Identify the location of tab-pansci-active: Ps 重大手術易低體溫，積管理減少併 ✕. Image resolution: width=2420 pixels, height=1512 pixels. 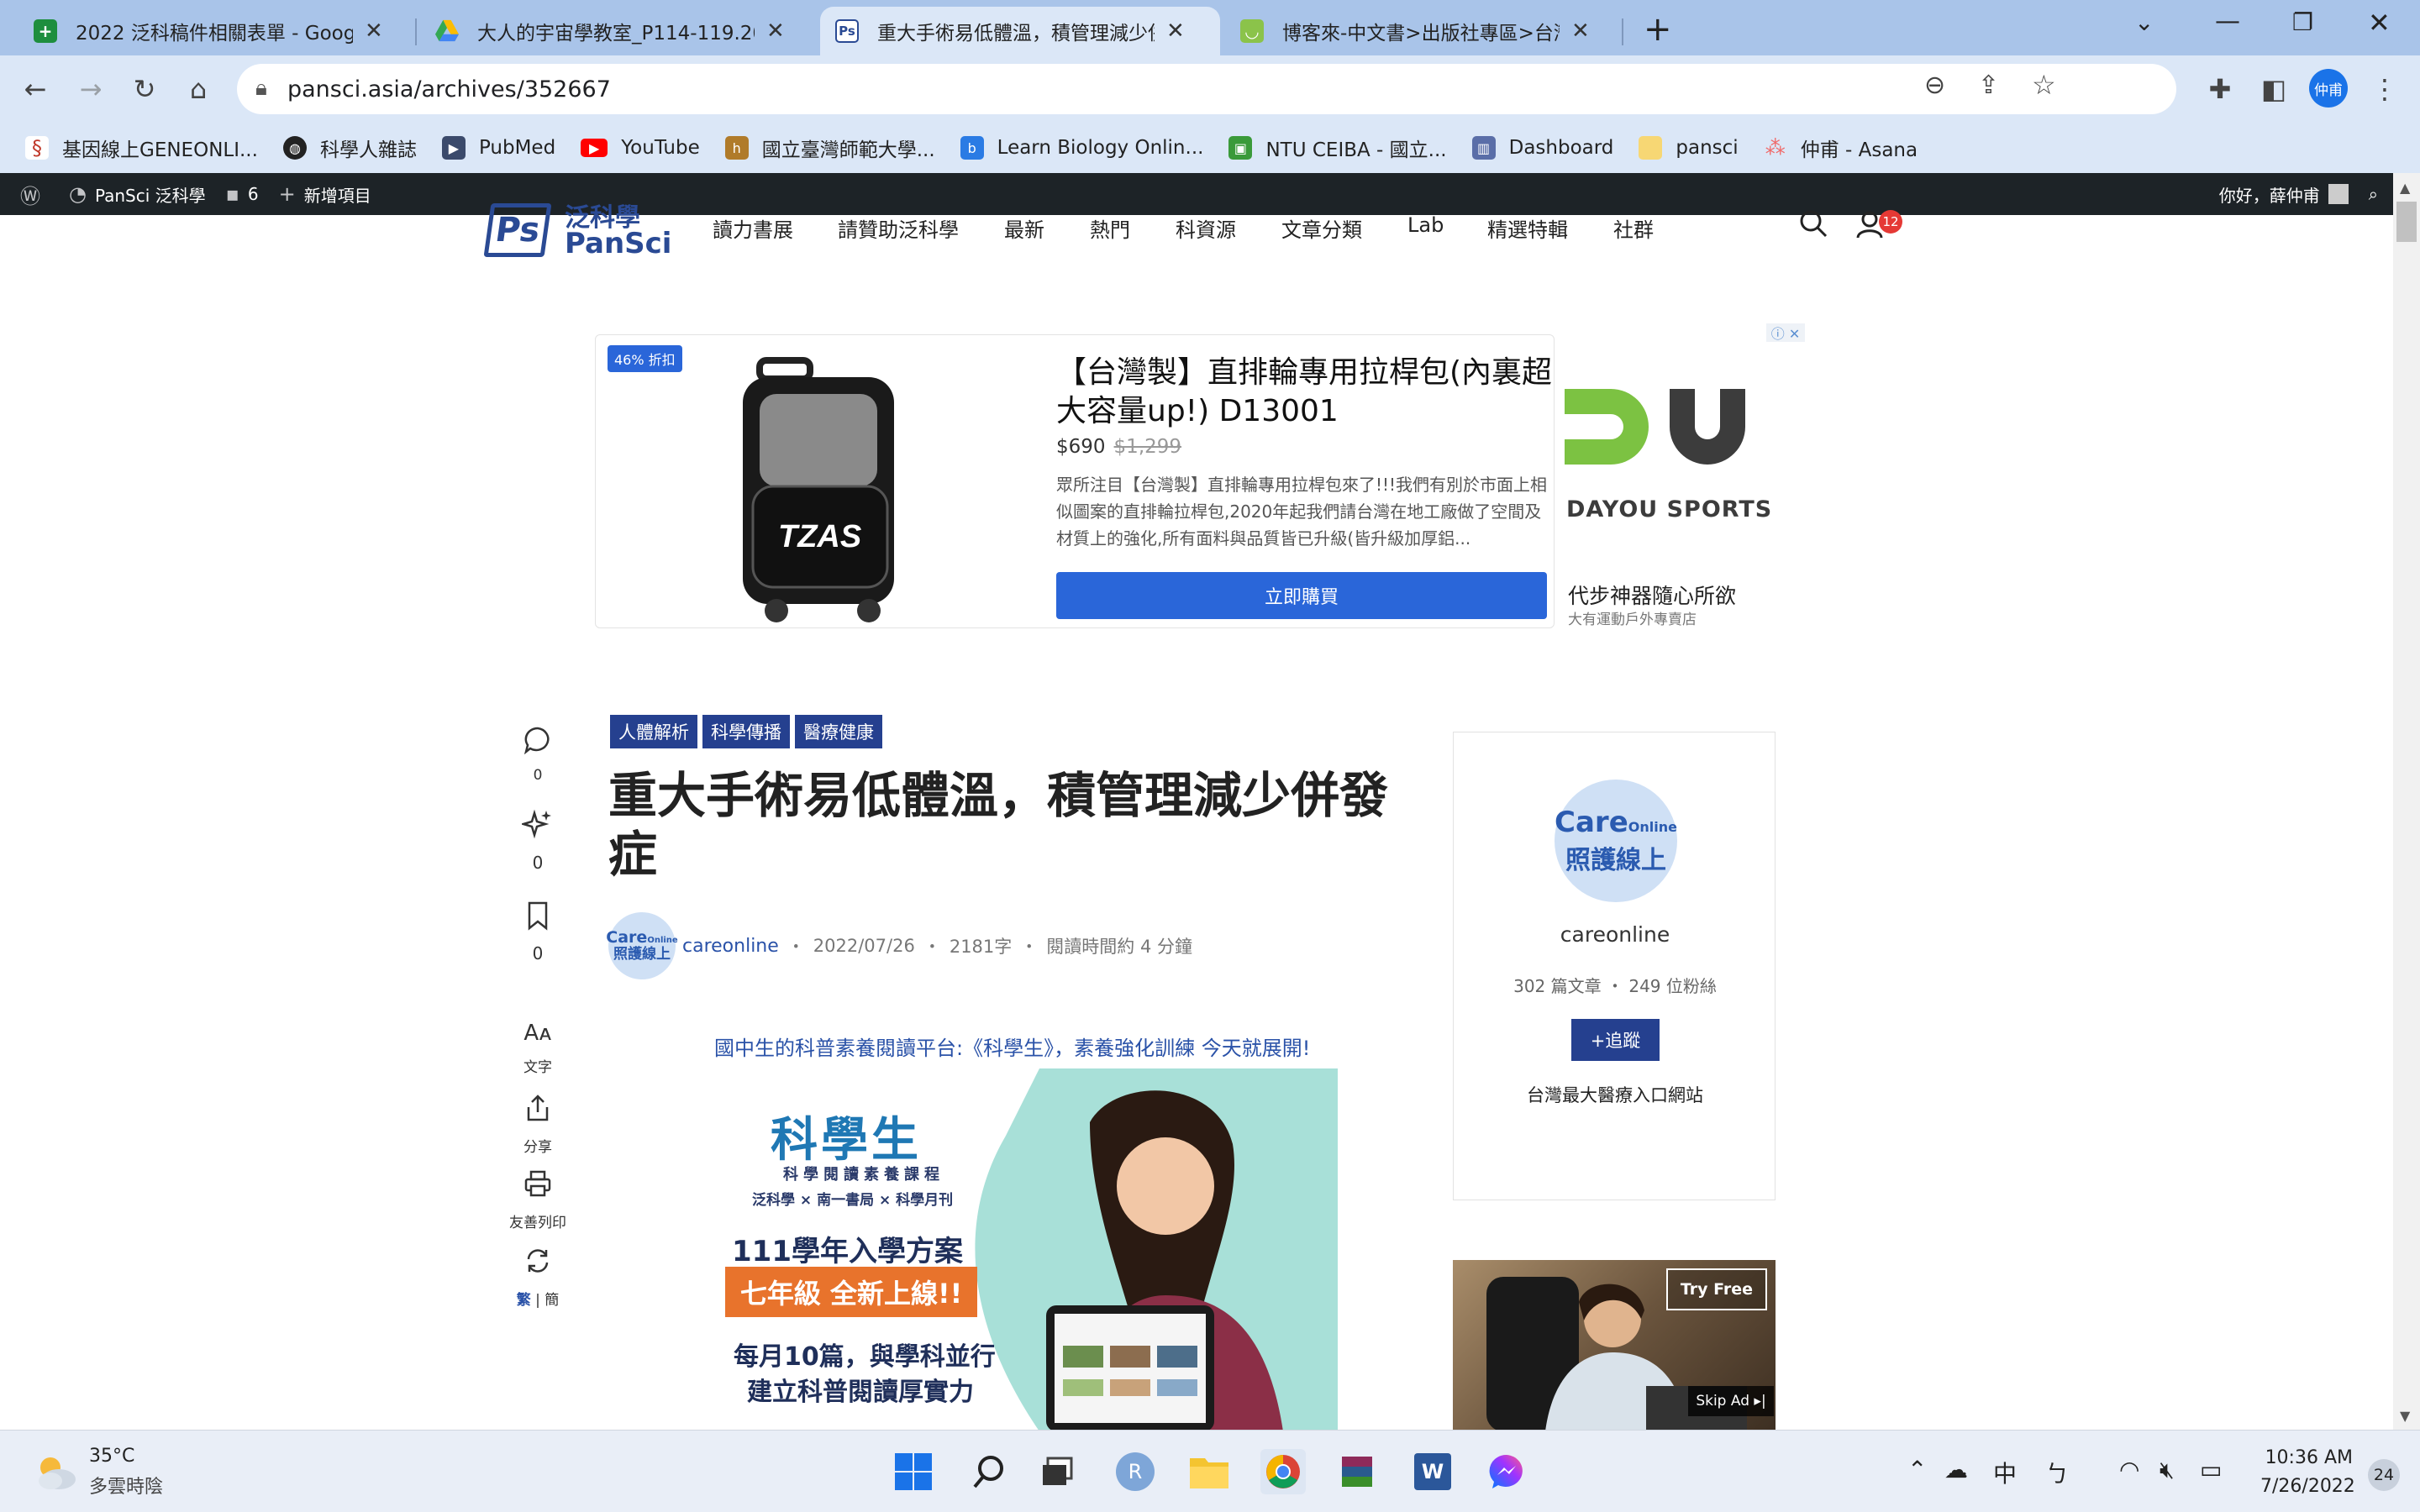
(1020, 31).